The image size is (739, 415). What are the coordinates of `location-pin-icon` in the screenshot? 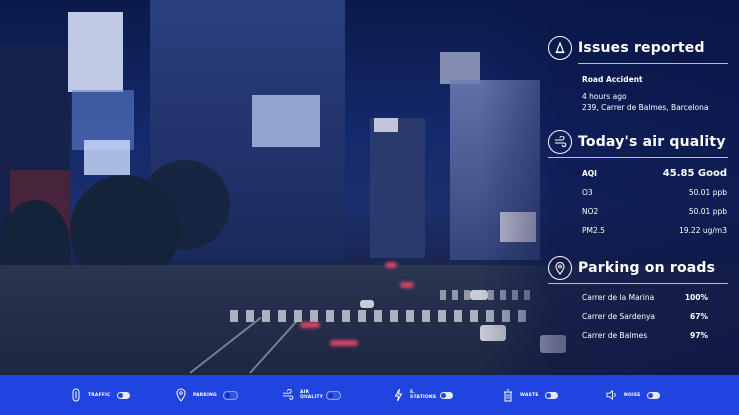 It's located at (560, 268).